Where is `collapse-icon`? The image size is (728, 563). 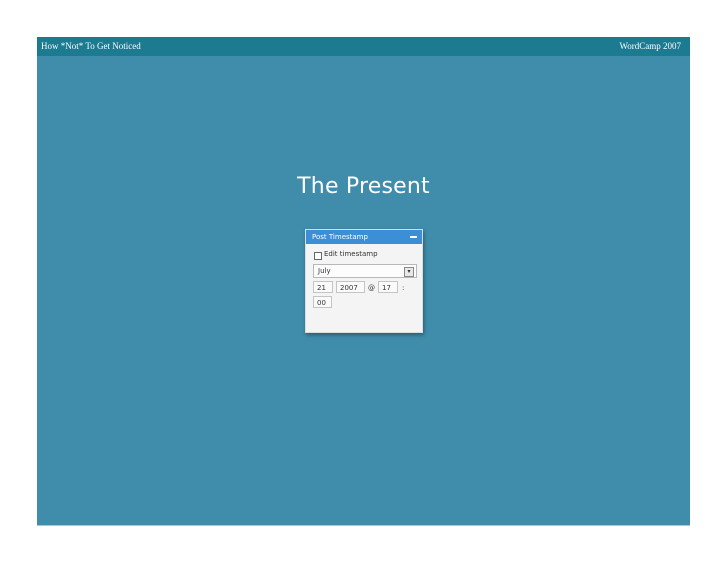 collapse-icon is located at coordinates (413, 237).